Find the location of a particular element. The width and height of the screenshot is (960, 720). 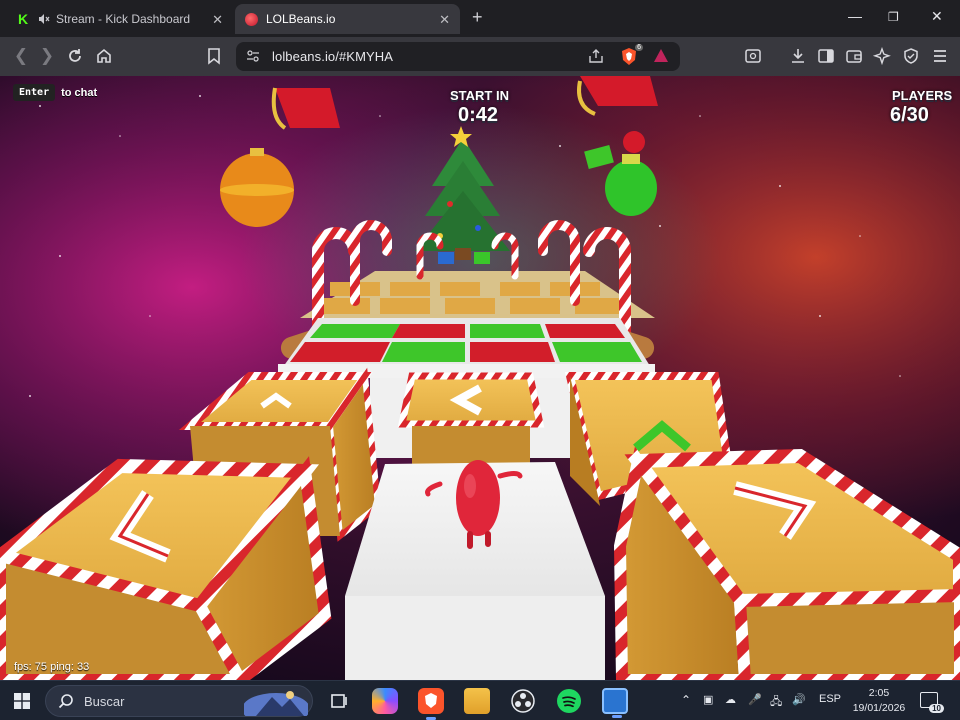

chat-hint-label: to chat is located at coordinates (79, 92).